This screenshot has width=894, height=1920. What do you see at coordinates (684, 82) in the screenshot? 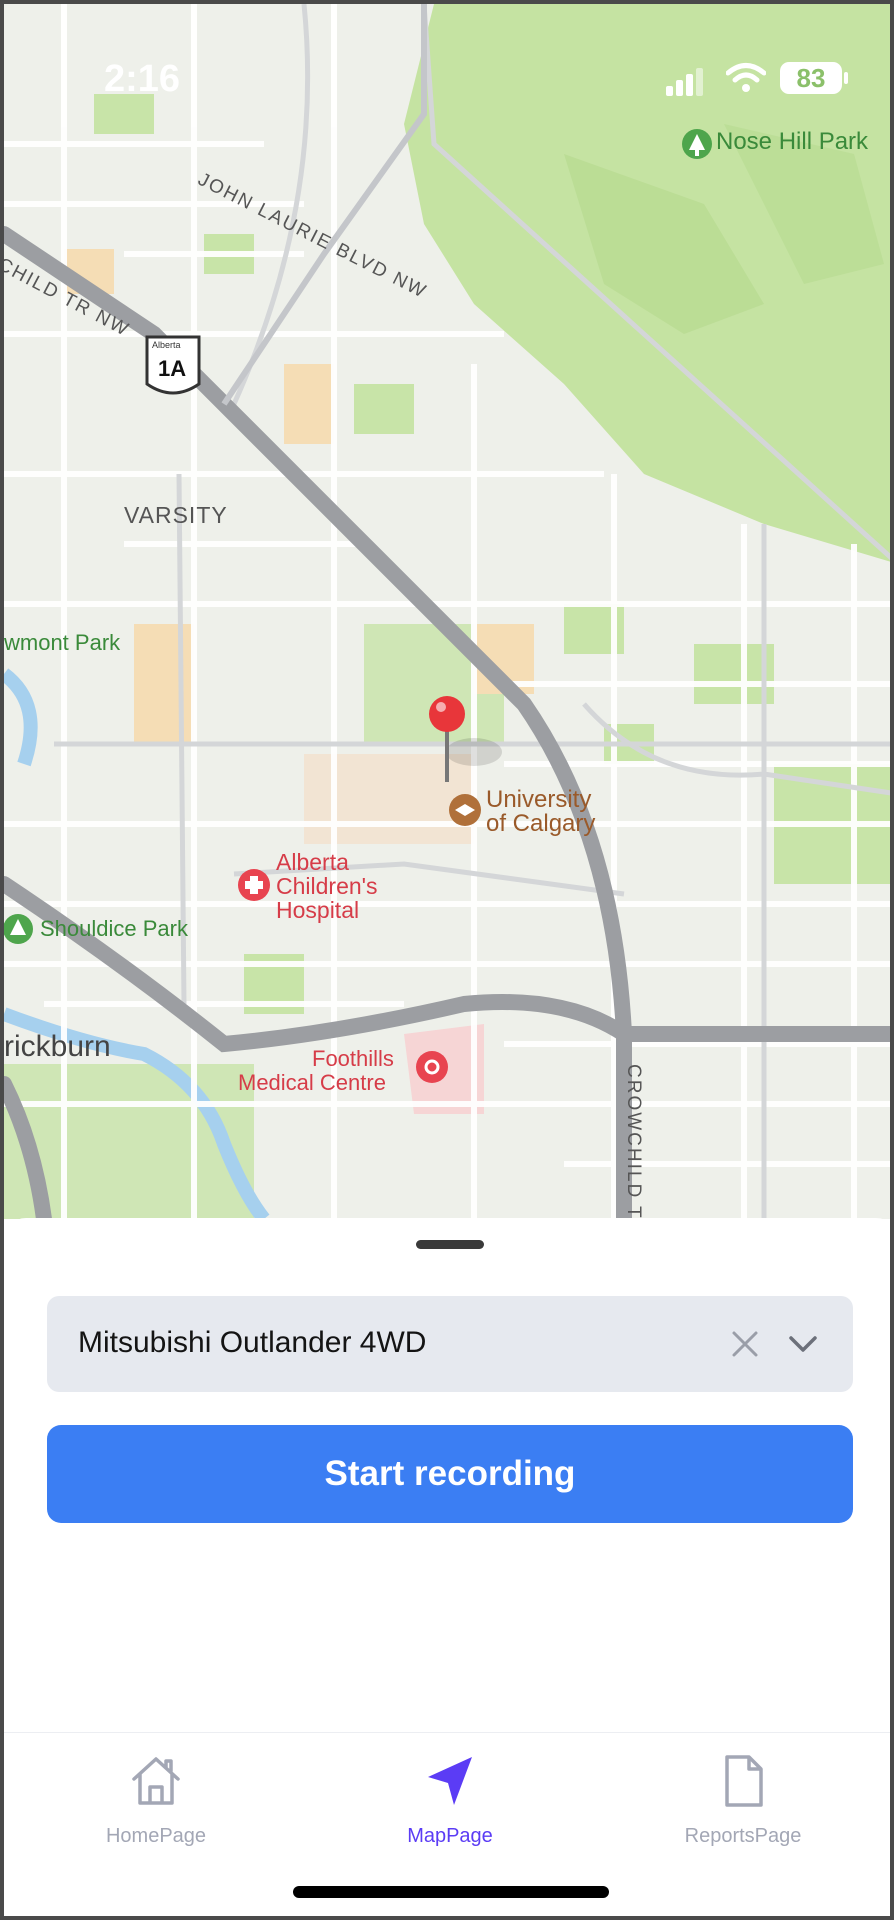
I see `cellular-signal-icon` at bounding box center [684, 82].